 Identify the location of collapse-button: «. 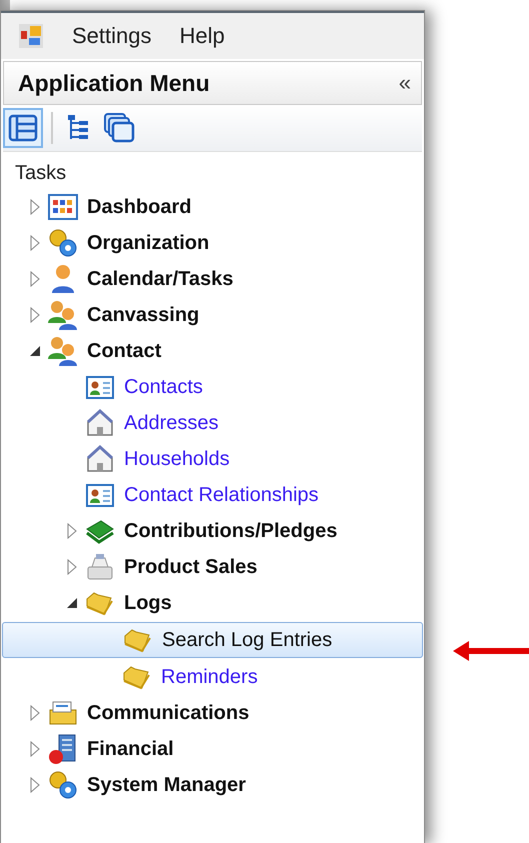
(404, 83).